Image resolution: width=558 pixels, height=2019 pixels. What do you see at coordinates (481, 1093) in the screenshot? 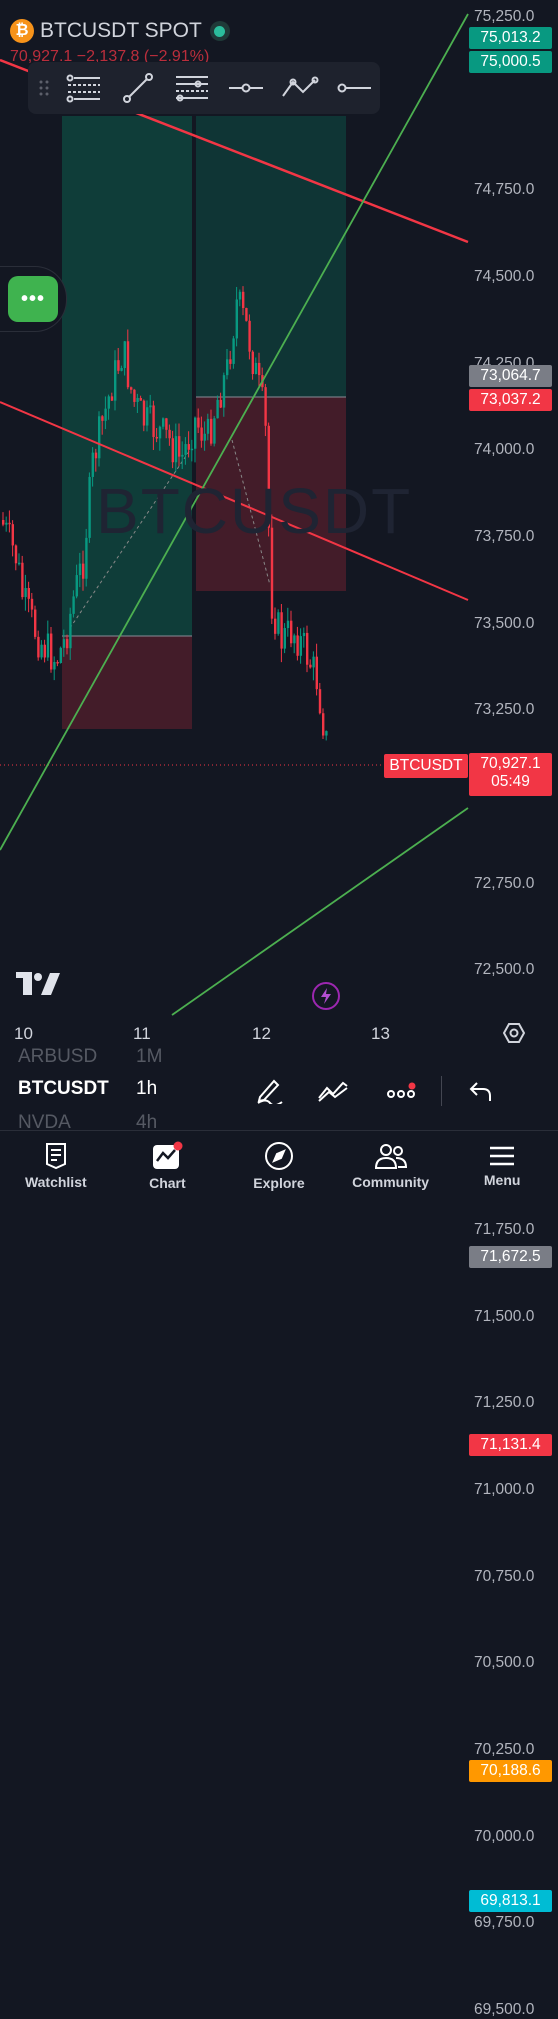
I see `undo-button` at bounding box center [481, 1093].